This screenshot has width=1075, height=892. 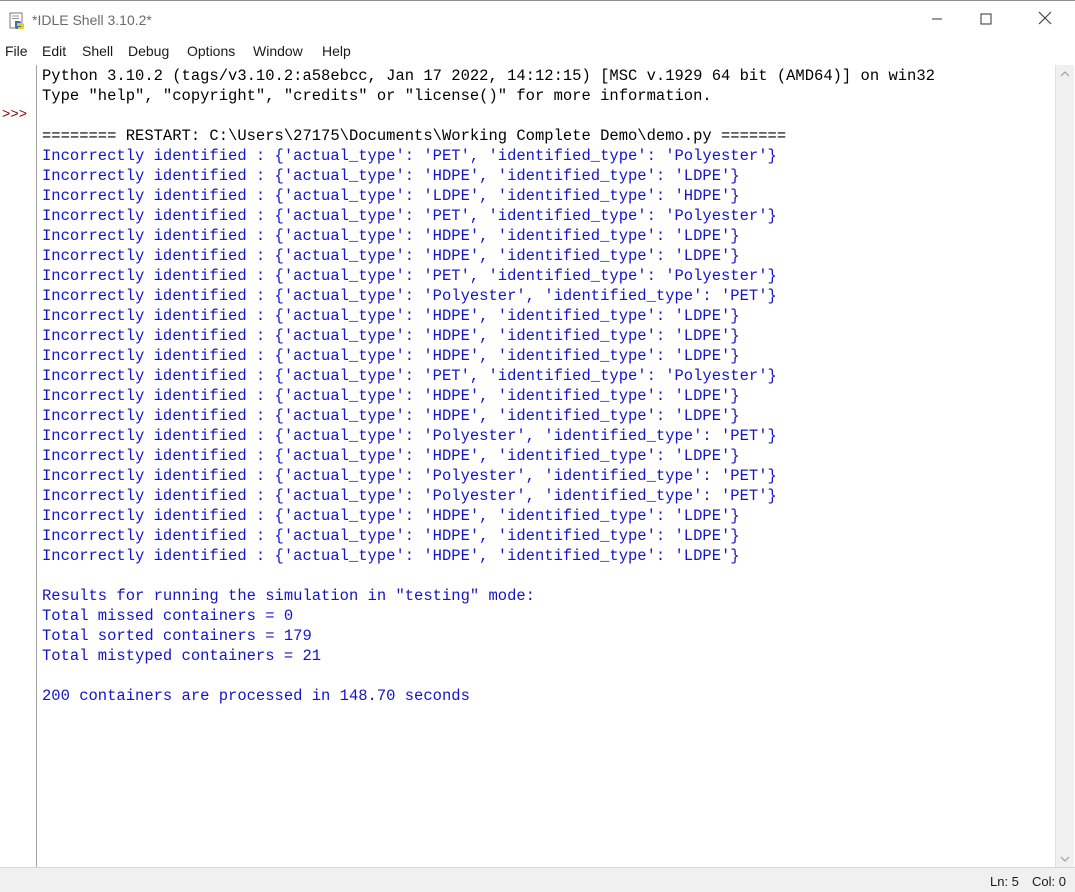 I want to click on maximize-icon, so click(x=986, y=21).